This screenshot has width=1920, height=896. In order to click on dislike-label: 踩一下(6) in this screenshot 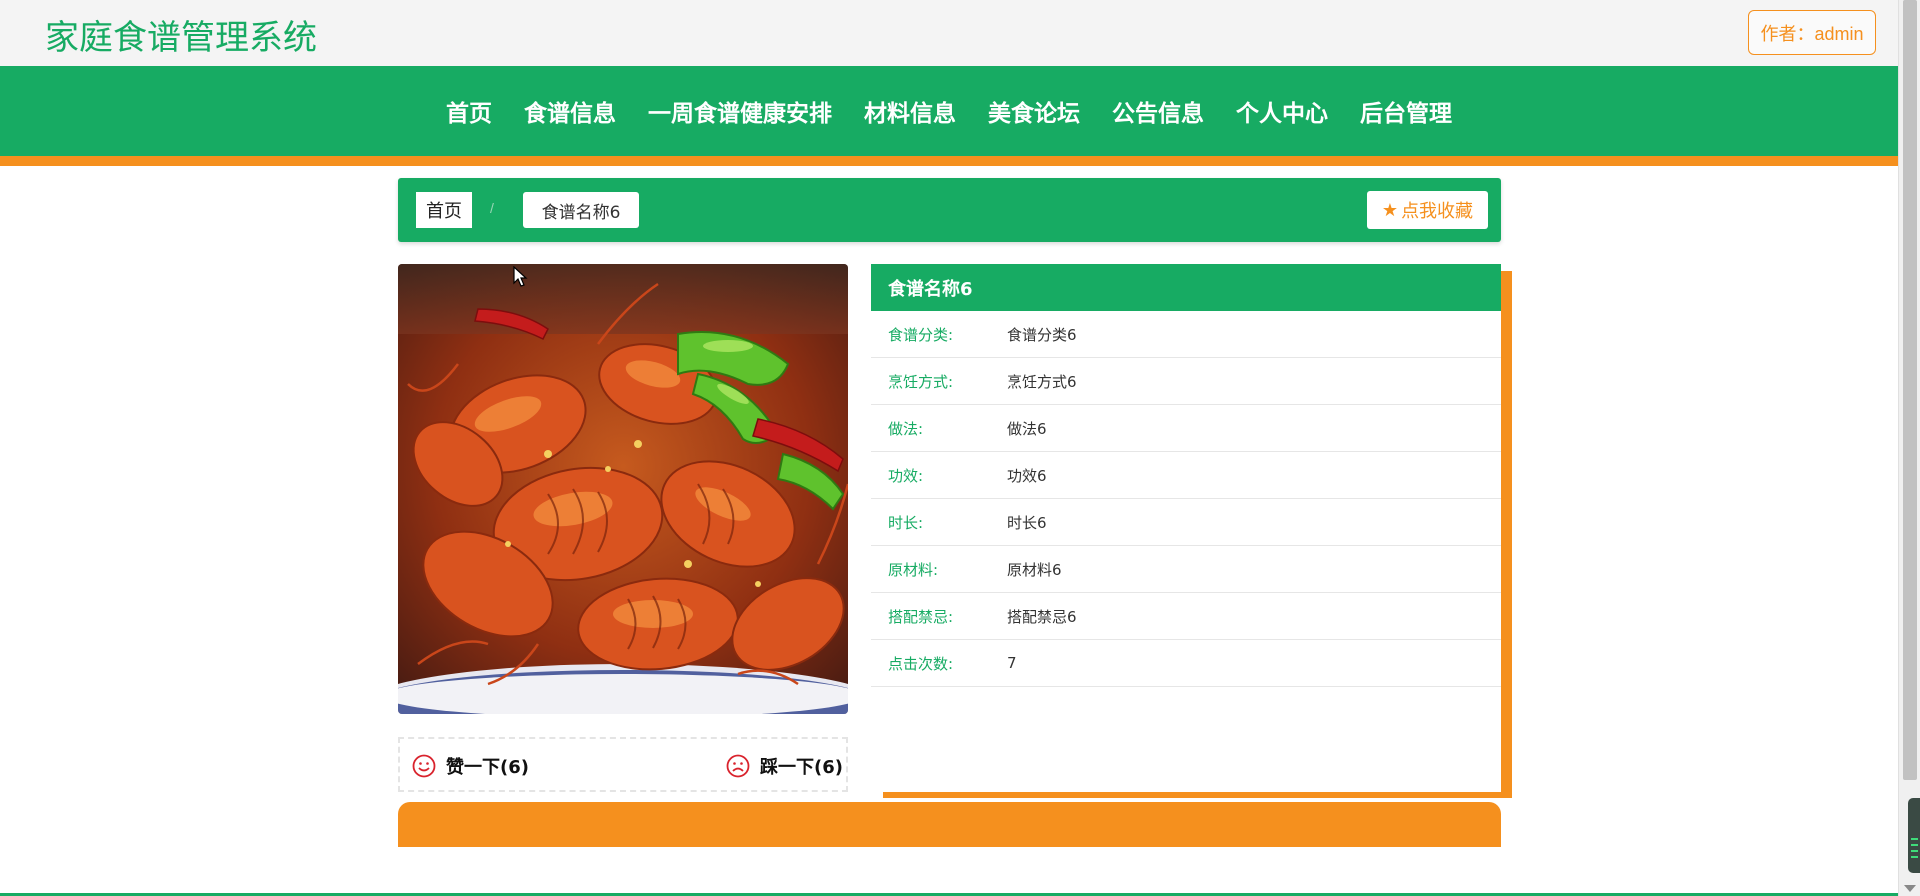, I will do `click(801, 767)`.